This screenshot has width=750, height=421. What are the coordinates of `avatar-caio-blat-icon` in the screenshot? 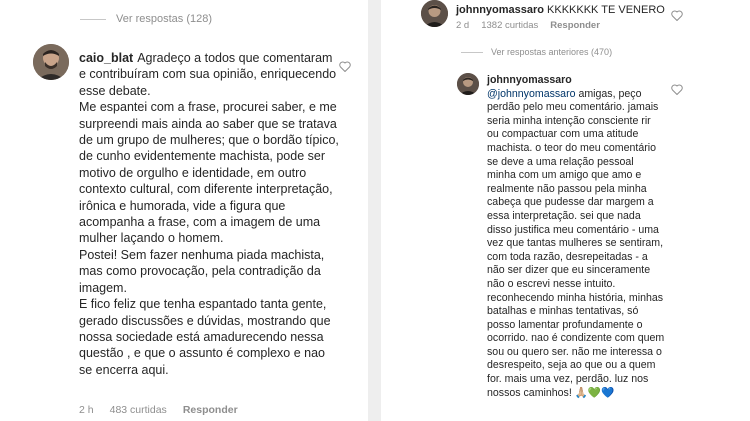 It's located at (51, 62).